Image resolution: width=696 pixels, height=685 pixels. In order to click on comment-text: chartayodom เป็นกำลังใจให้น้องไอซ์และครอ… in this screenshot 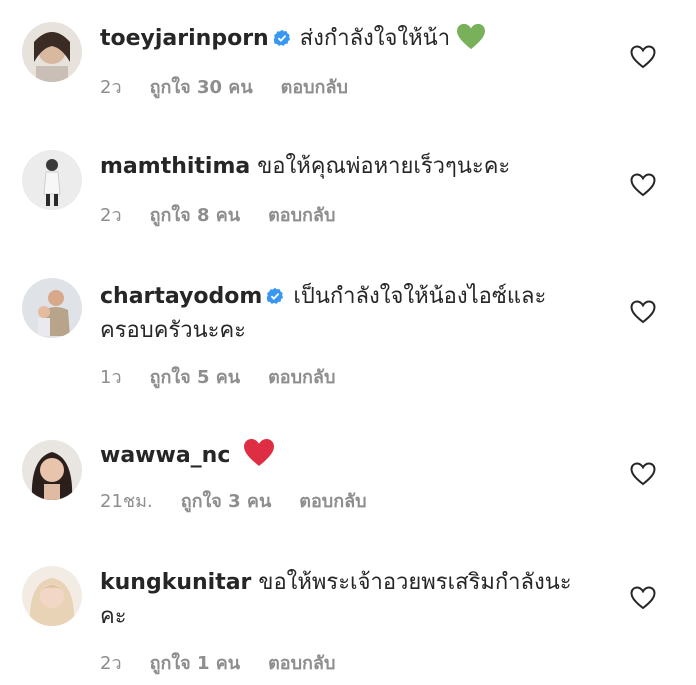, I will do `click(340, 314)`.